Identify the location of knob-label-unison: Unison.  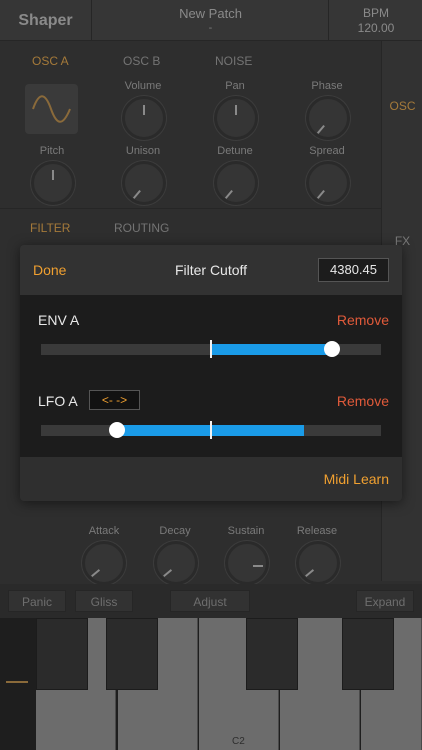
(143, 151).